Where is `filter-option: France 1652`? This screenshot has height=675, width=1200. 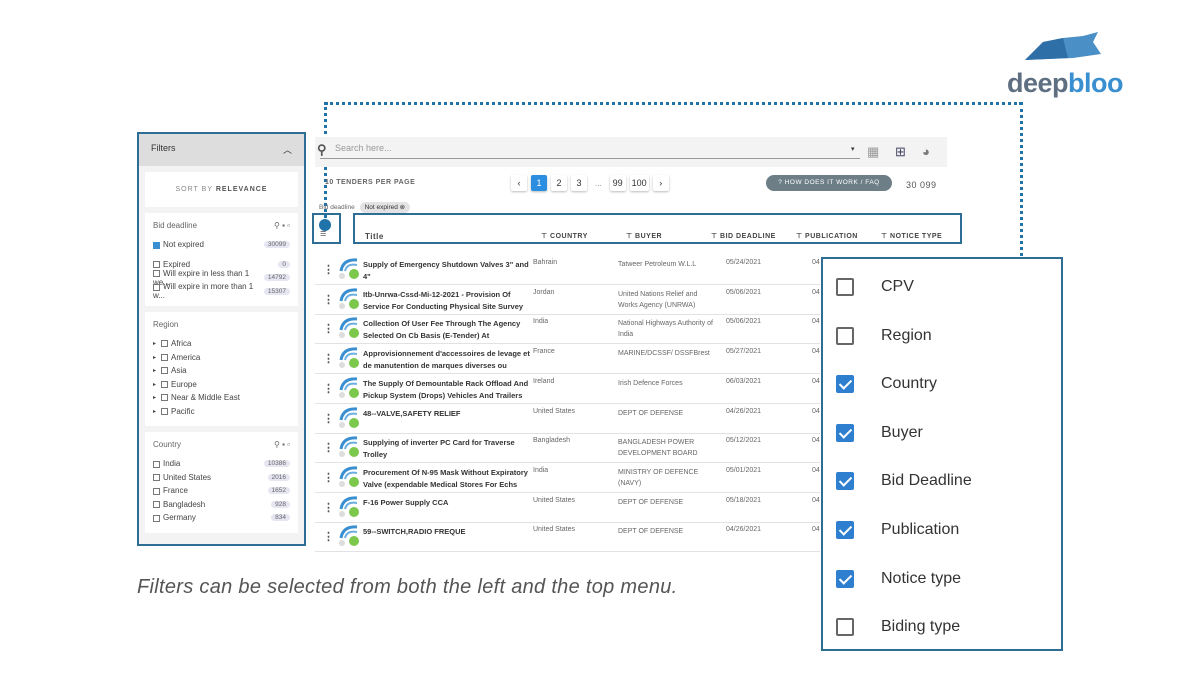
filter-option: France 1652 is located at coordinates (221, 491).